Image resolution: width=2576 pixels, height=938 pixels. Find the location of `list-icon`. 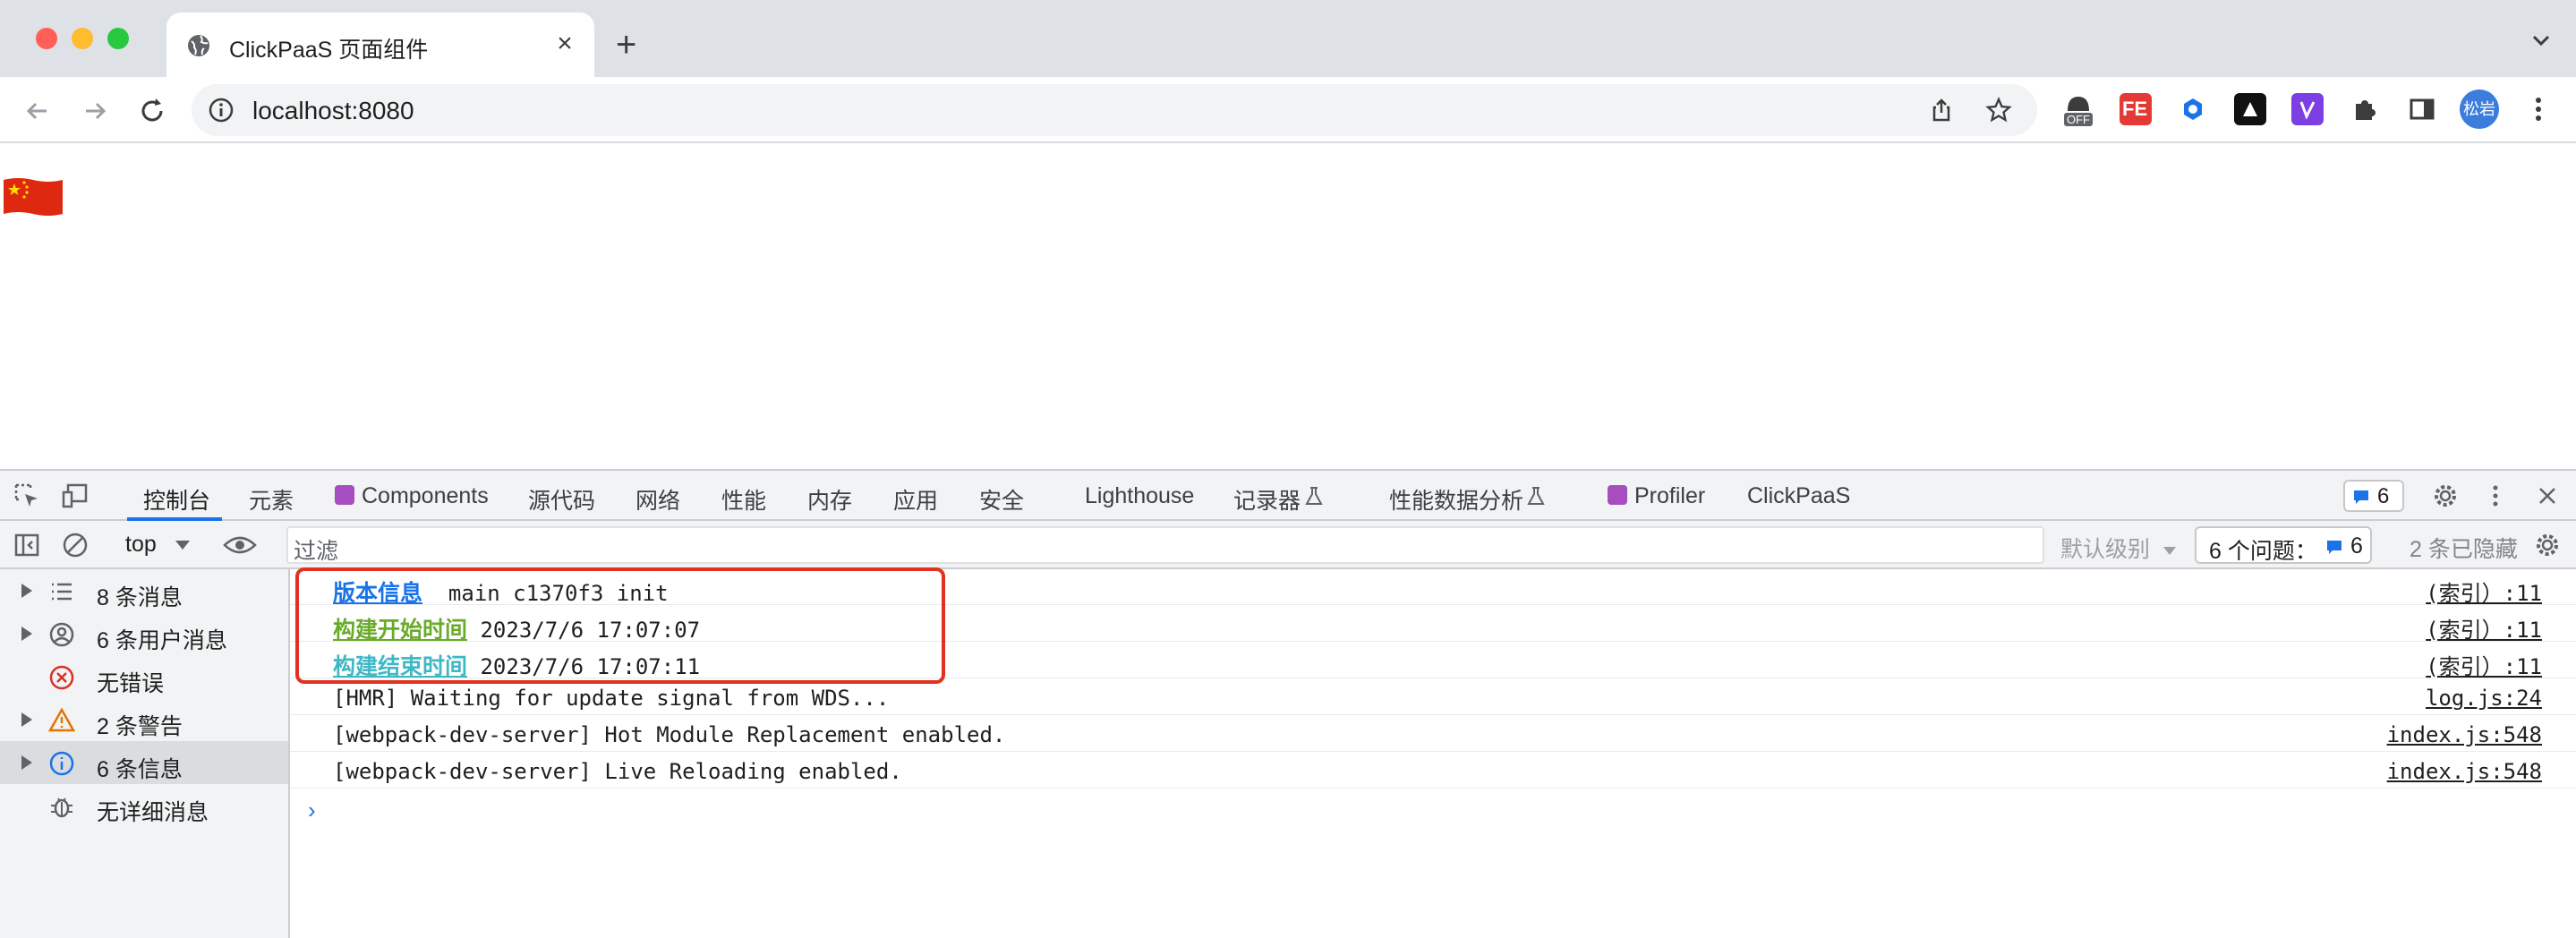

list-icon is located at coordinates (62, 592).